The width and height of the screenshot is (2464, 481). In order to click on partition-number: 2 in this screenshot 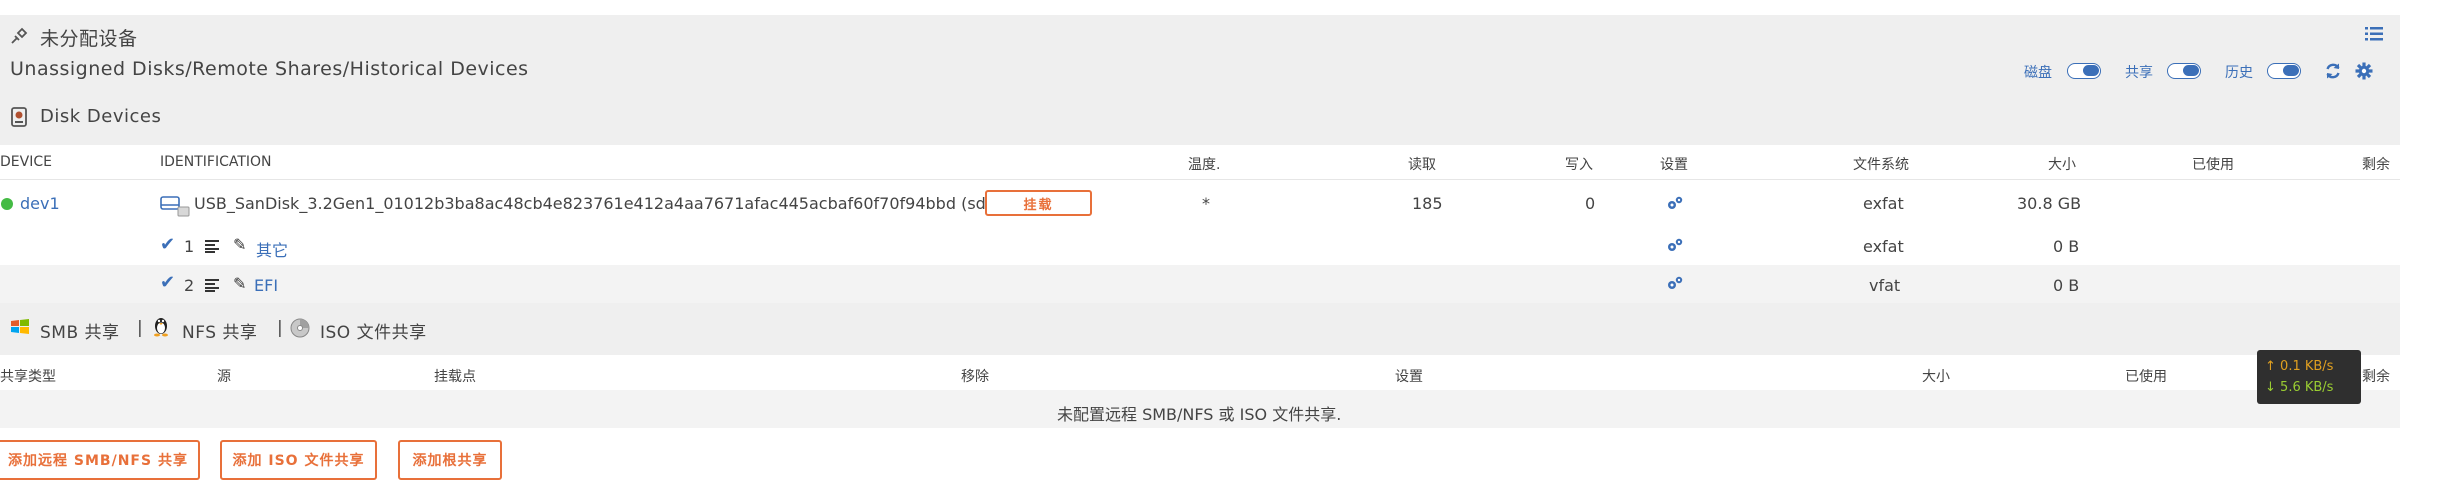, I will do `click(189, 285)`.